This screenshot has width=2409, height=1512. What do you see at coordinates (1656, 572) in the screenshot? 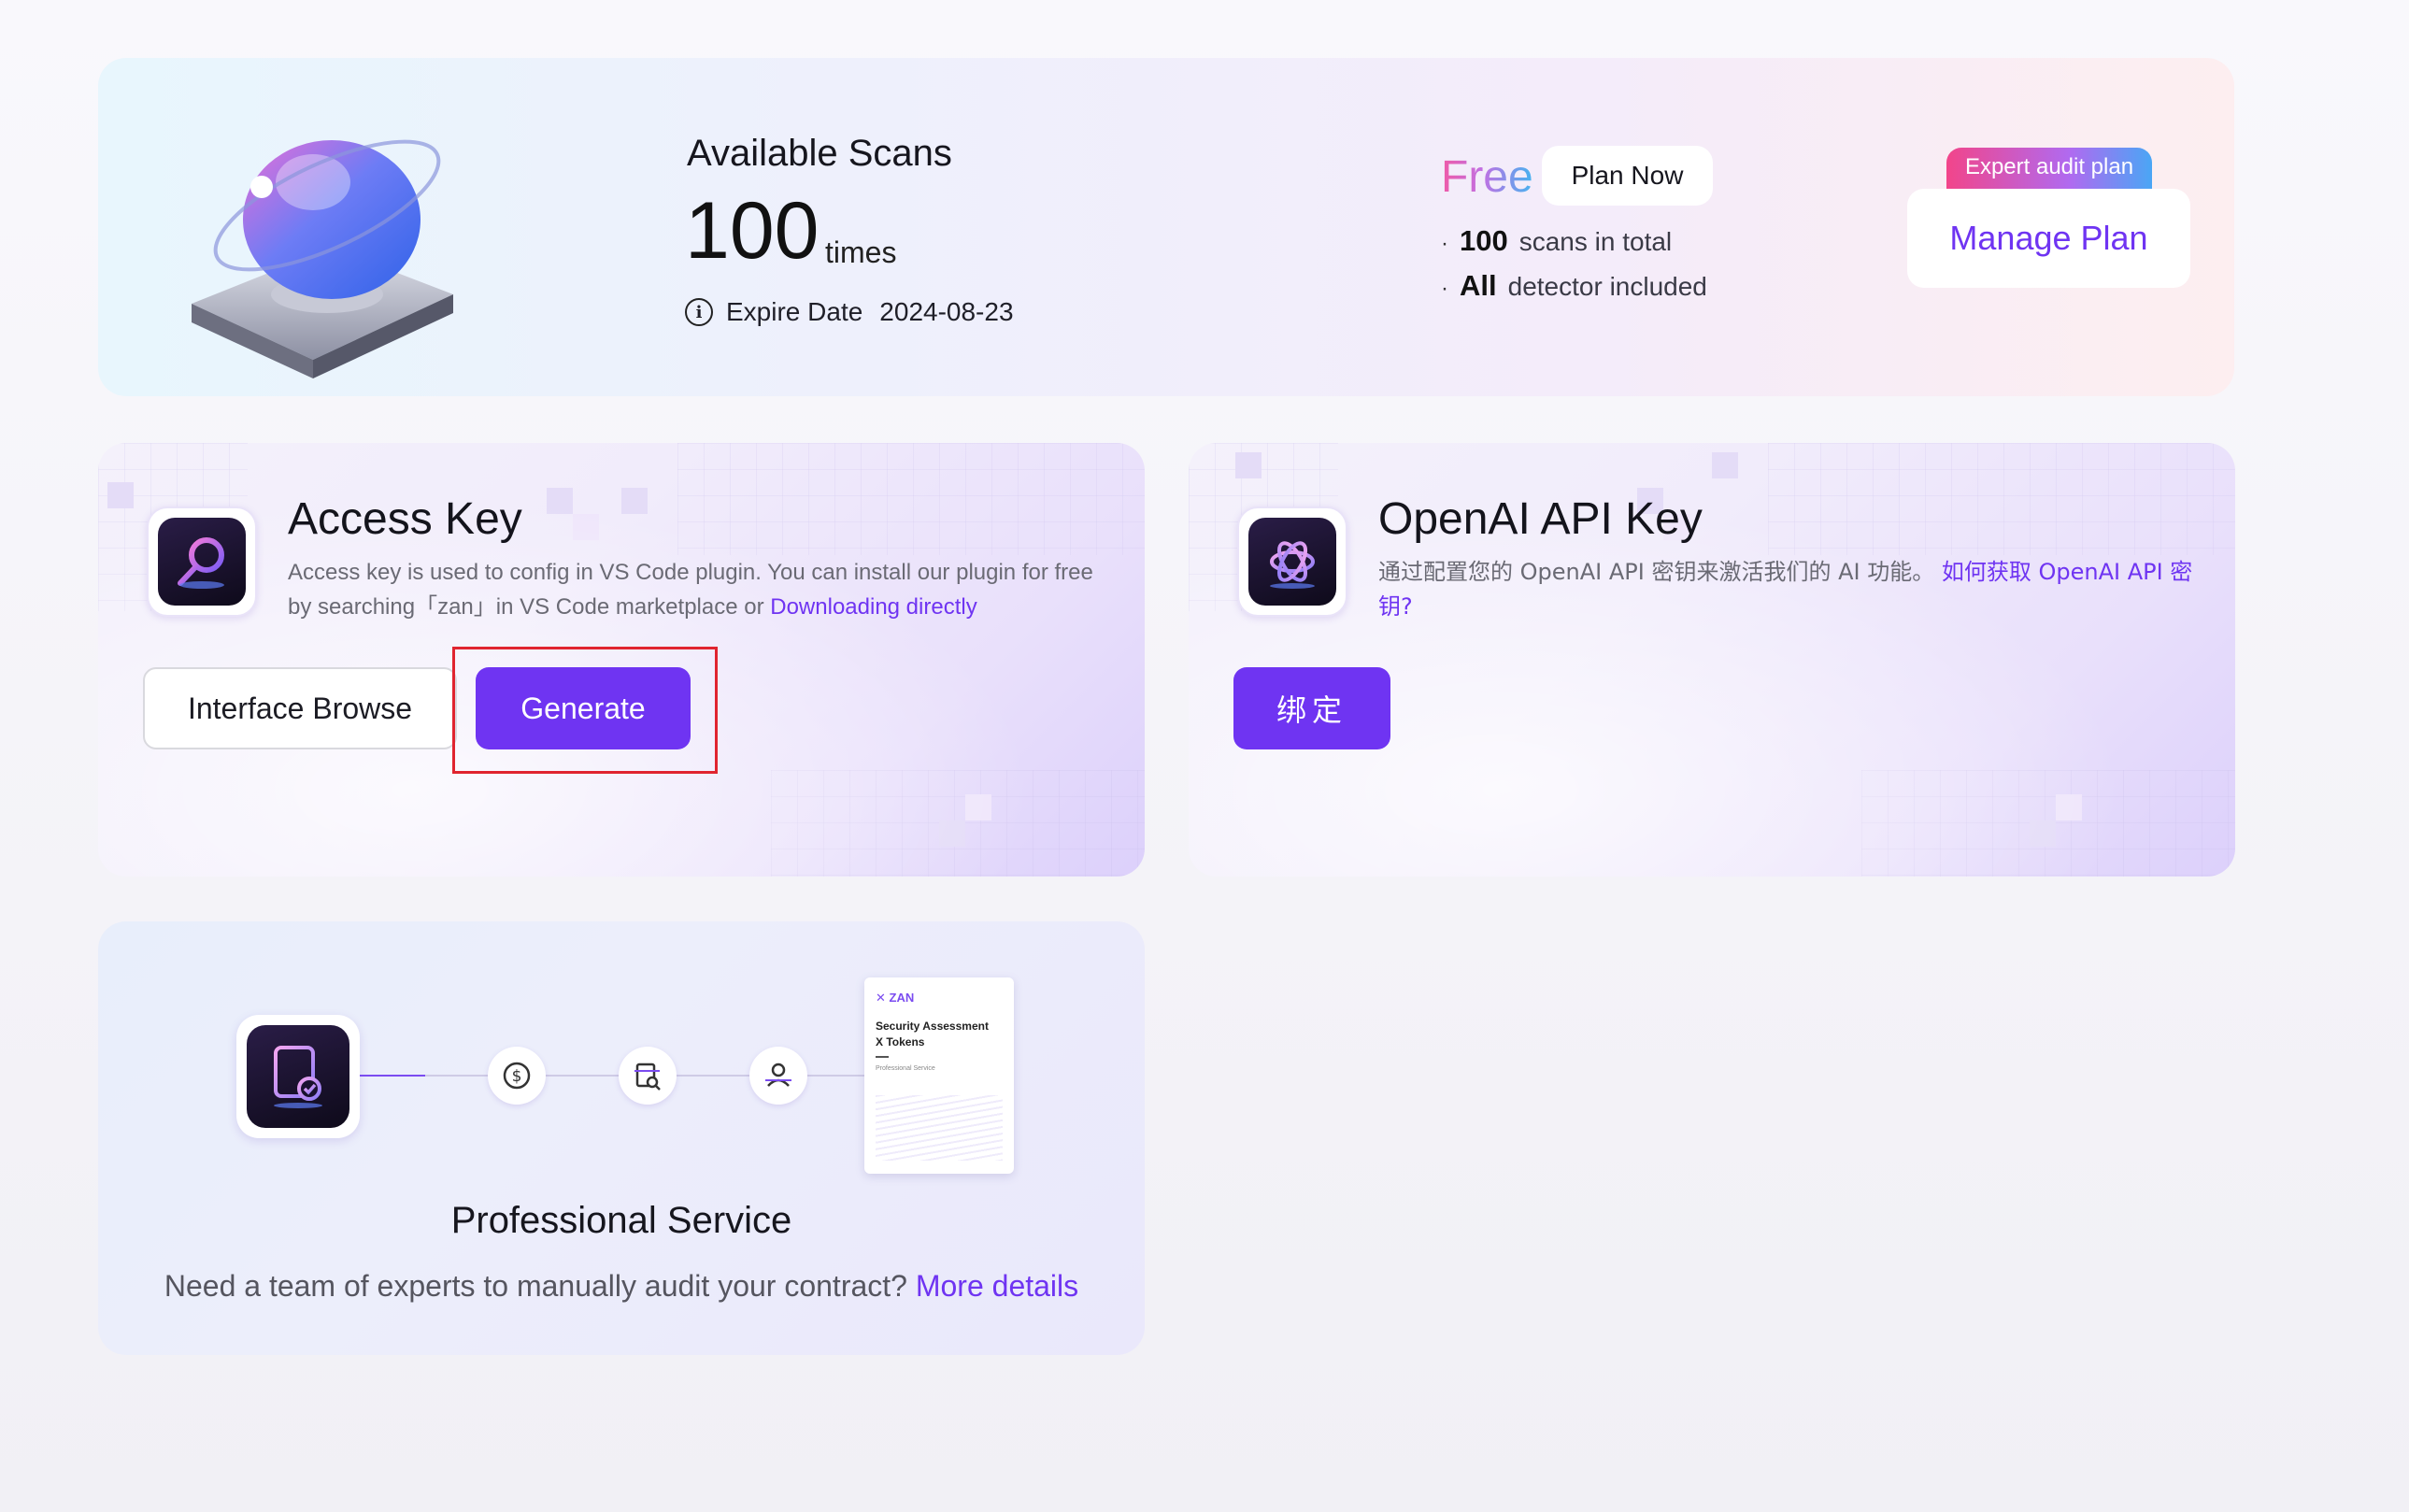
I see `openai-desc-text: 通过配置您的 OpenAI API 密钥来激活我们的 AI 功能。` at bounding box center [1656, 572].